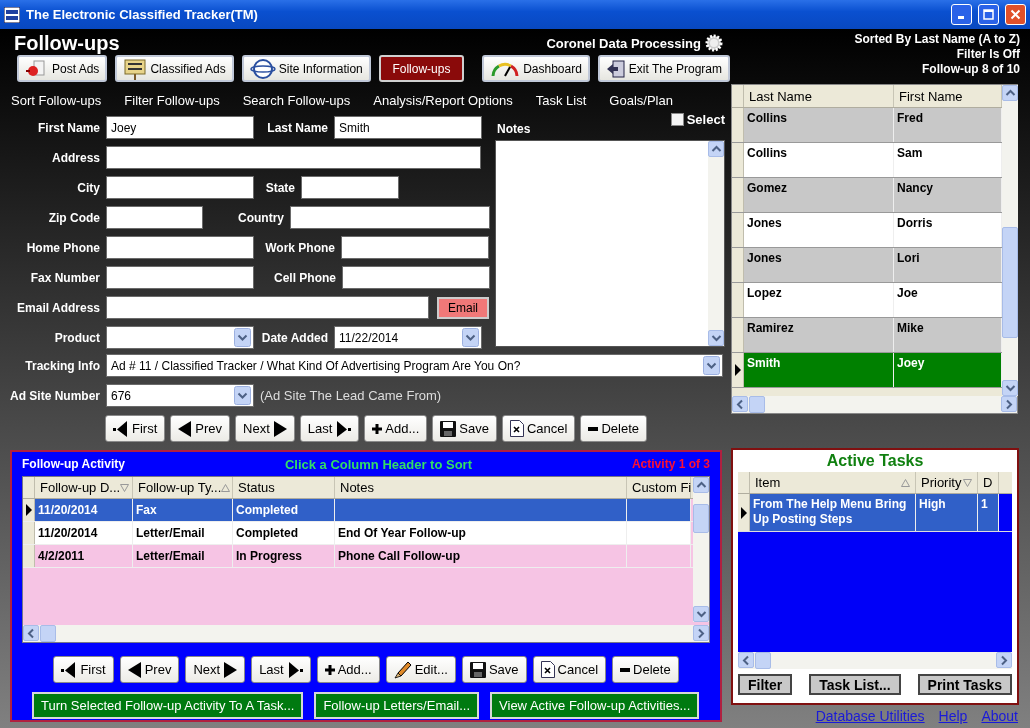 This screenshot has height=728, width=1030. Describe the element at coordinates (663, 68) in the screenshot. I see `nav-button: Exit The Program` at that location.